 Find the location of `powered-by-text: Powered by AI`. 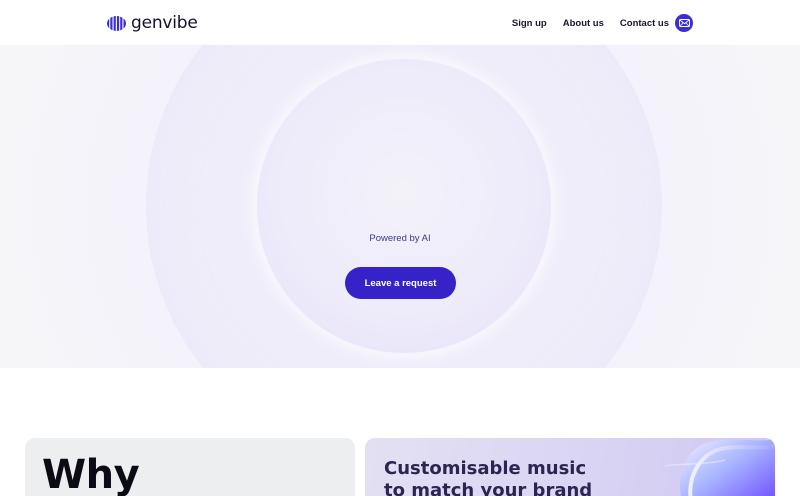

powered-by-text: Powered by AI is located at coordinates (400, 238).